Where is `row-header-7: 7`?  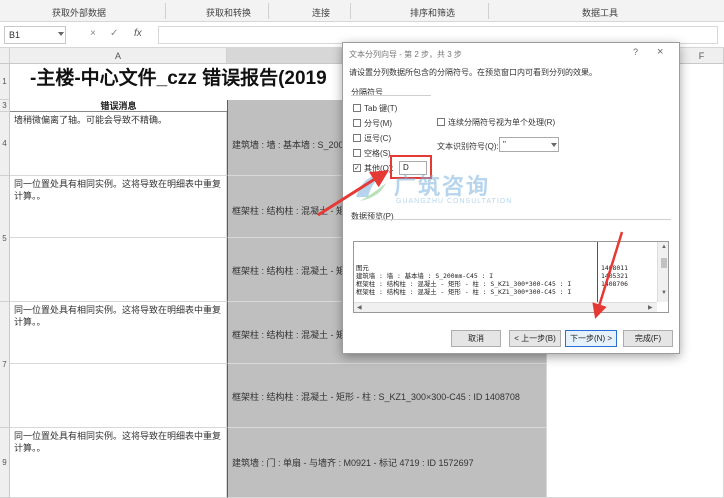 row-header-7: 7 is located at coordinates (5, 365).